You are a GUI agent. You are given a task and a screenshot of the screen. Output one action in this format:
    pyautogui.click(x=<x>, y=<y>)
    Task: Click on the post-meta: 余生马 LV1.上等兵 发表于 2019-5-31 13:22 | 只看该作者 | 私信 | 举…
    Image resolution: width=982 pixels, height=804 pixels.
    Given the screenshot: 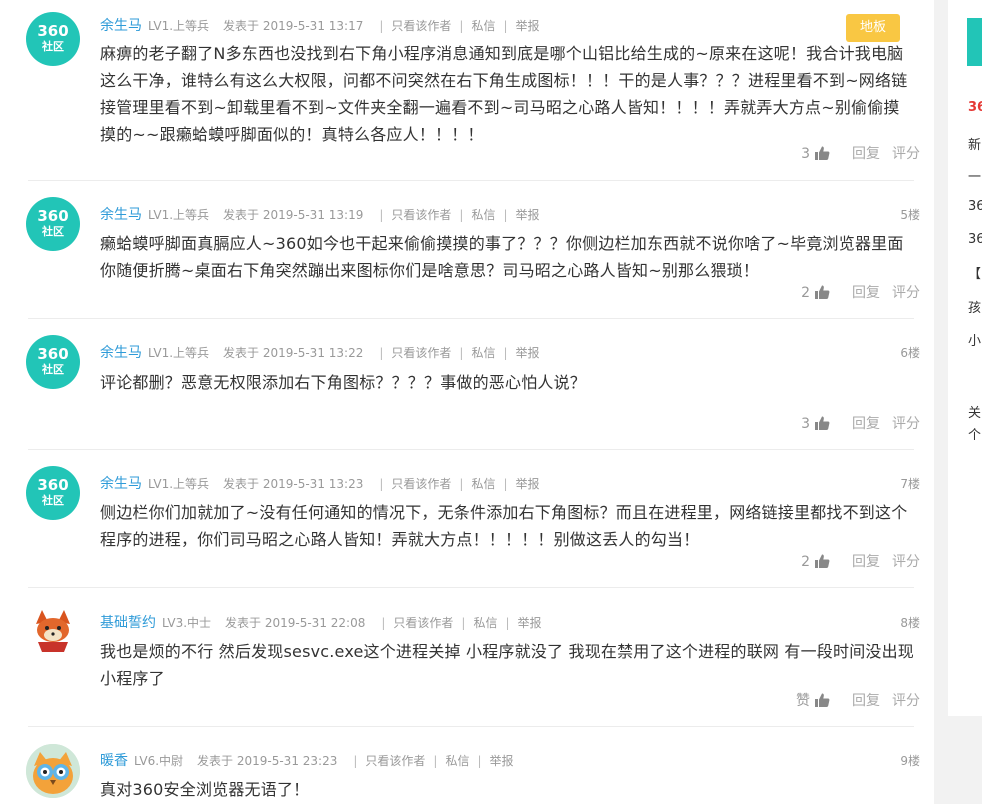 What is the action you would take?
    pyautogui.click(x=320, y=353)
    